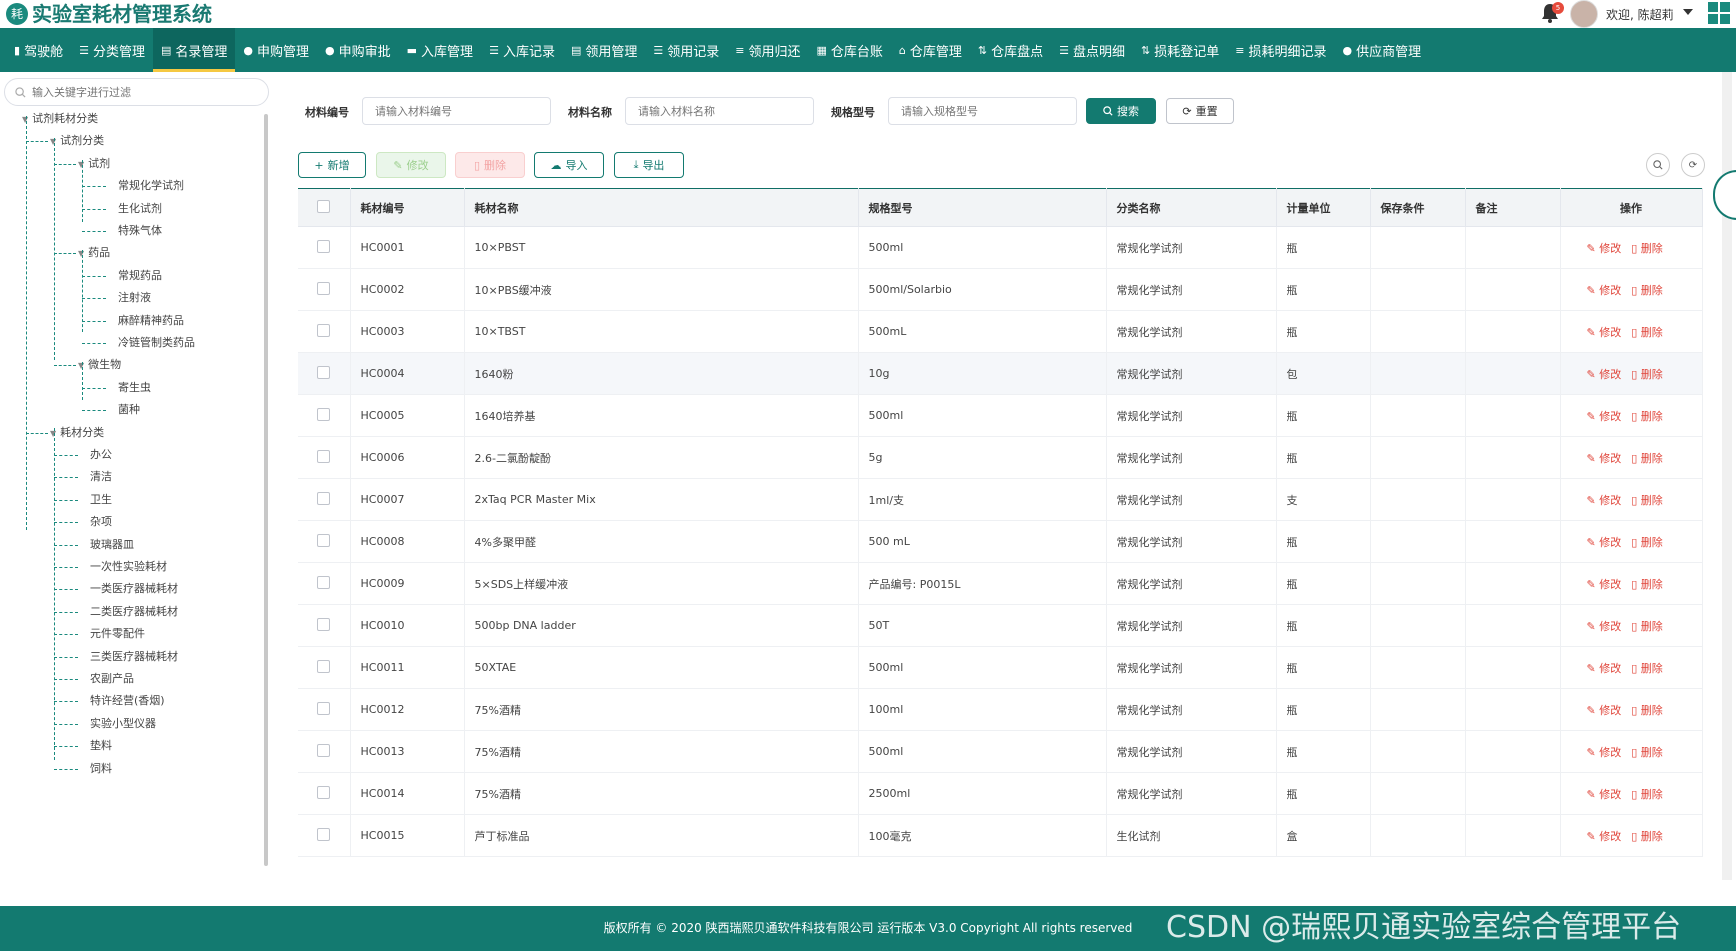 The width and height of the screenshot is (1736, 951). I want to click on spec-input, so click(982, 111).